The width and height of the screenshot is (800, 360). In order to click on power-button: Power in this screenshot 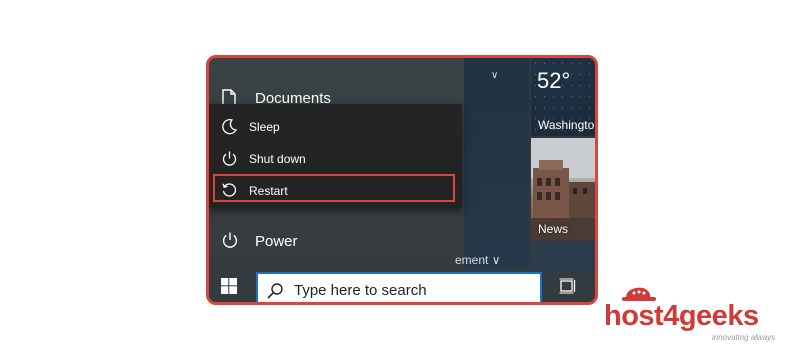, I will do `click(336, 240)`.